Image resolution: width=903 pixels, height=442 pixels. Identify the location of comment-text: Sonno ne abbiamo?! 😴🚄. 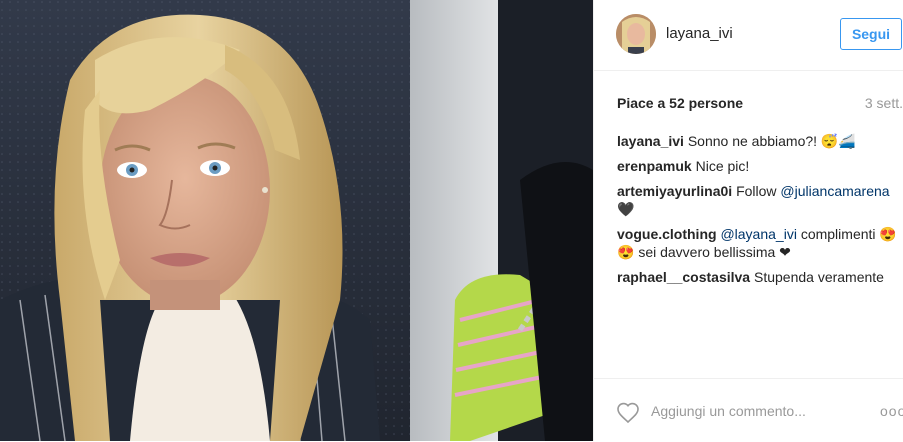
(771, 141).